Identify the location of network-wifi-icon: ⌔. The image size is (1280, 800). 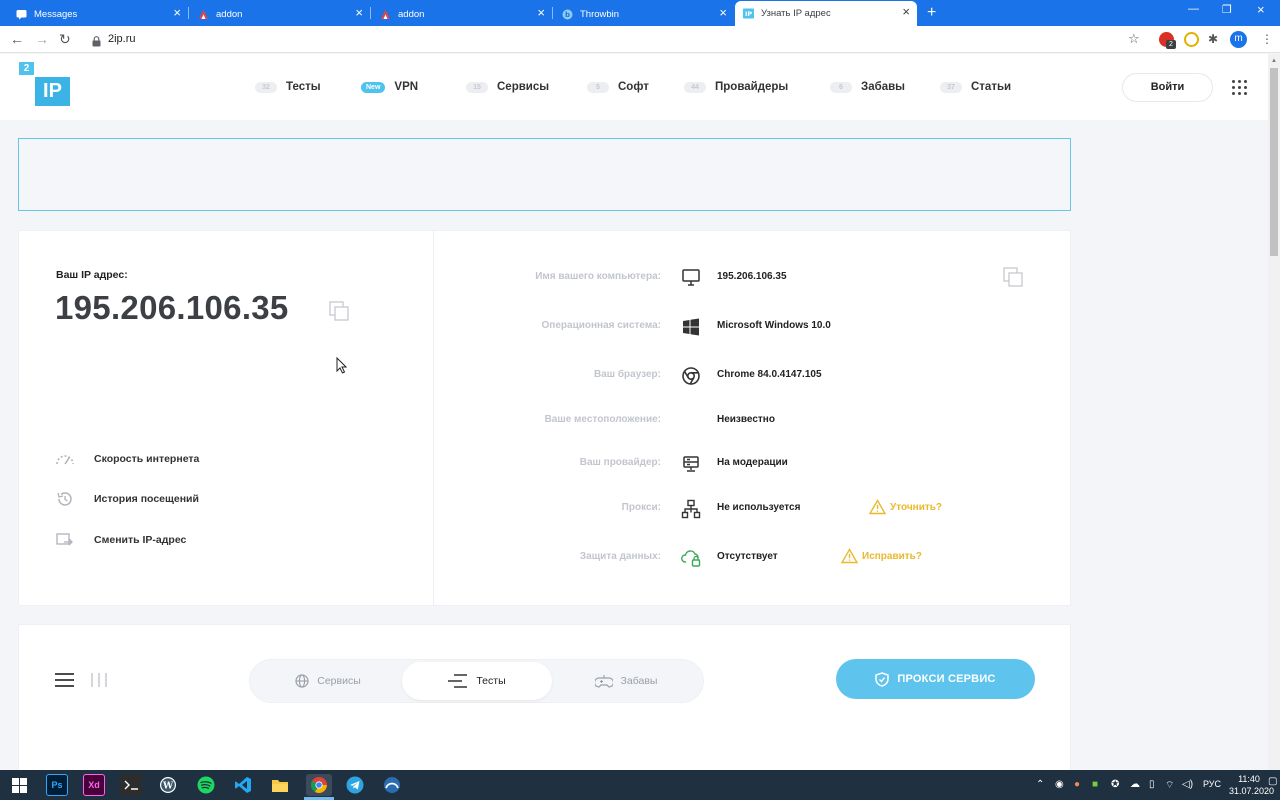
(1169, 785).